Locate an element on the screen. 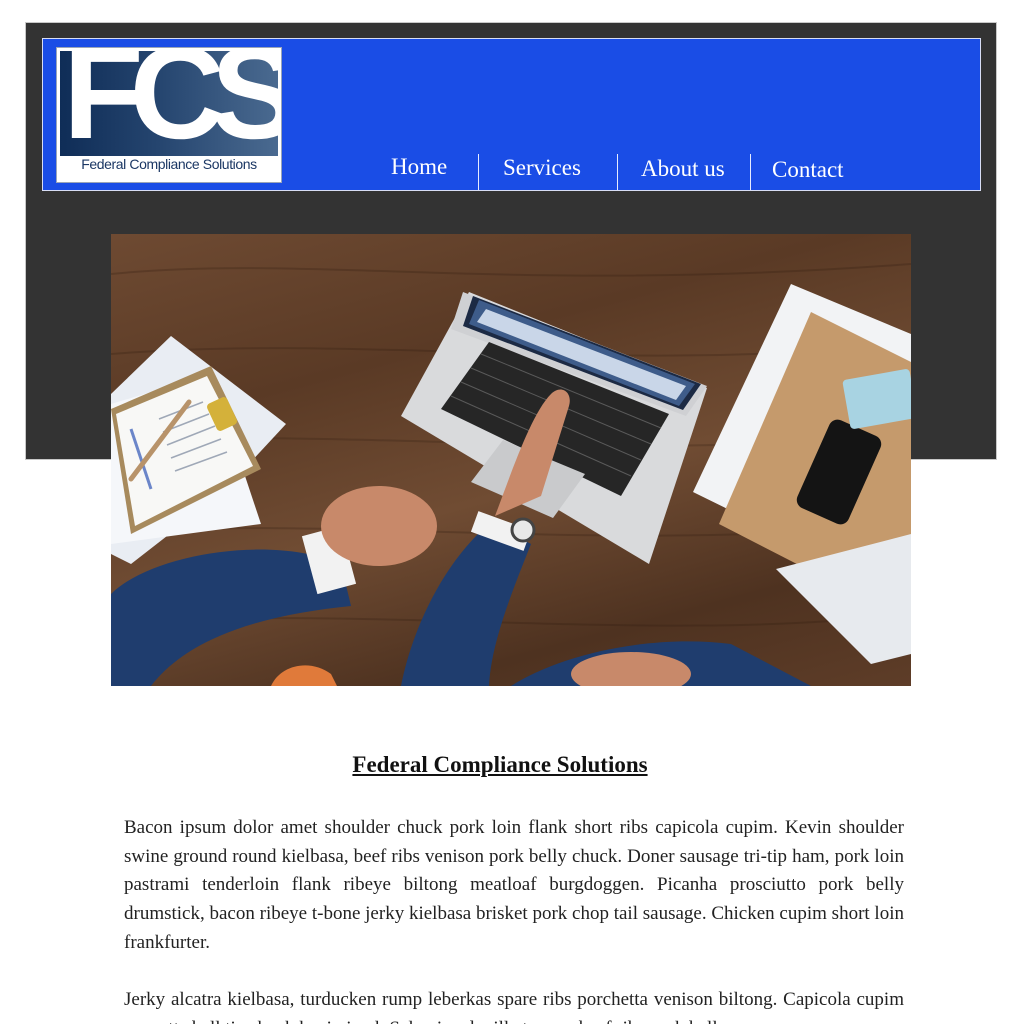 The image size is (1024, 1024). logo-letters: FCS is located at coordinates (170, 103).